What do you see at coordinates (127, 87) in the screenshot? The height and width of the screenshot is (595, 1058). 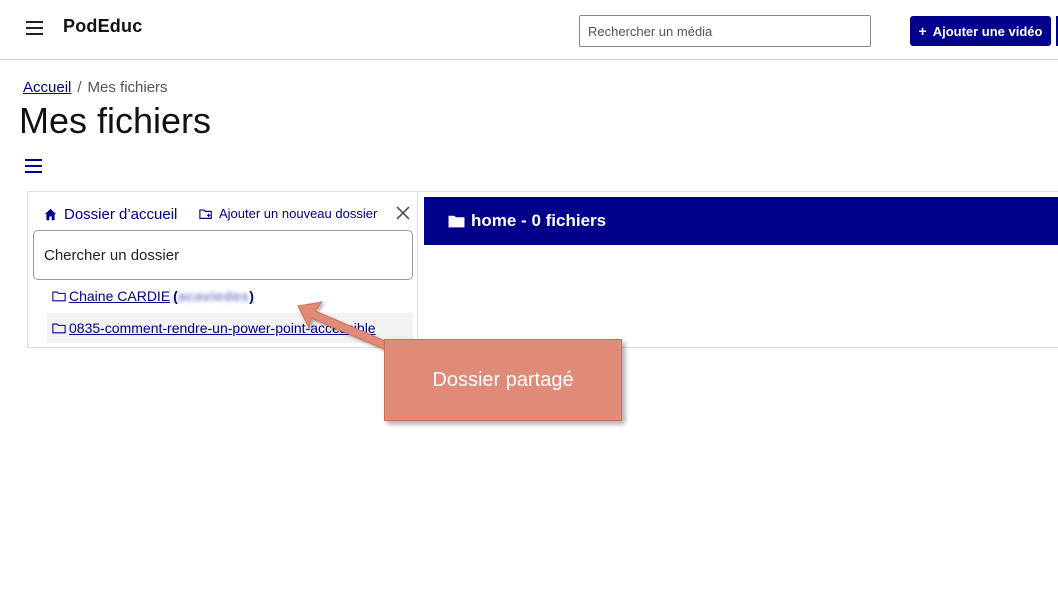 I see `breadcrumb-current: Mes fichiers` at bounding box center [127, 87].